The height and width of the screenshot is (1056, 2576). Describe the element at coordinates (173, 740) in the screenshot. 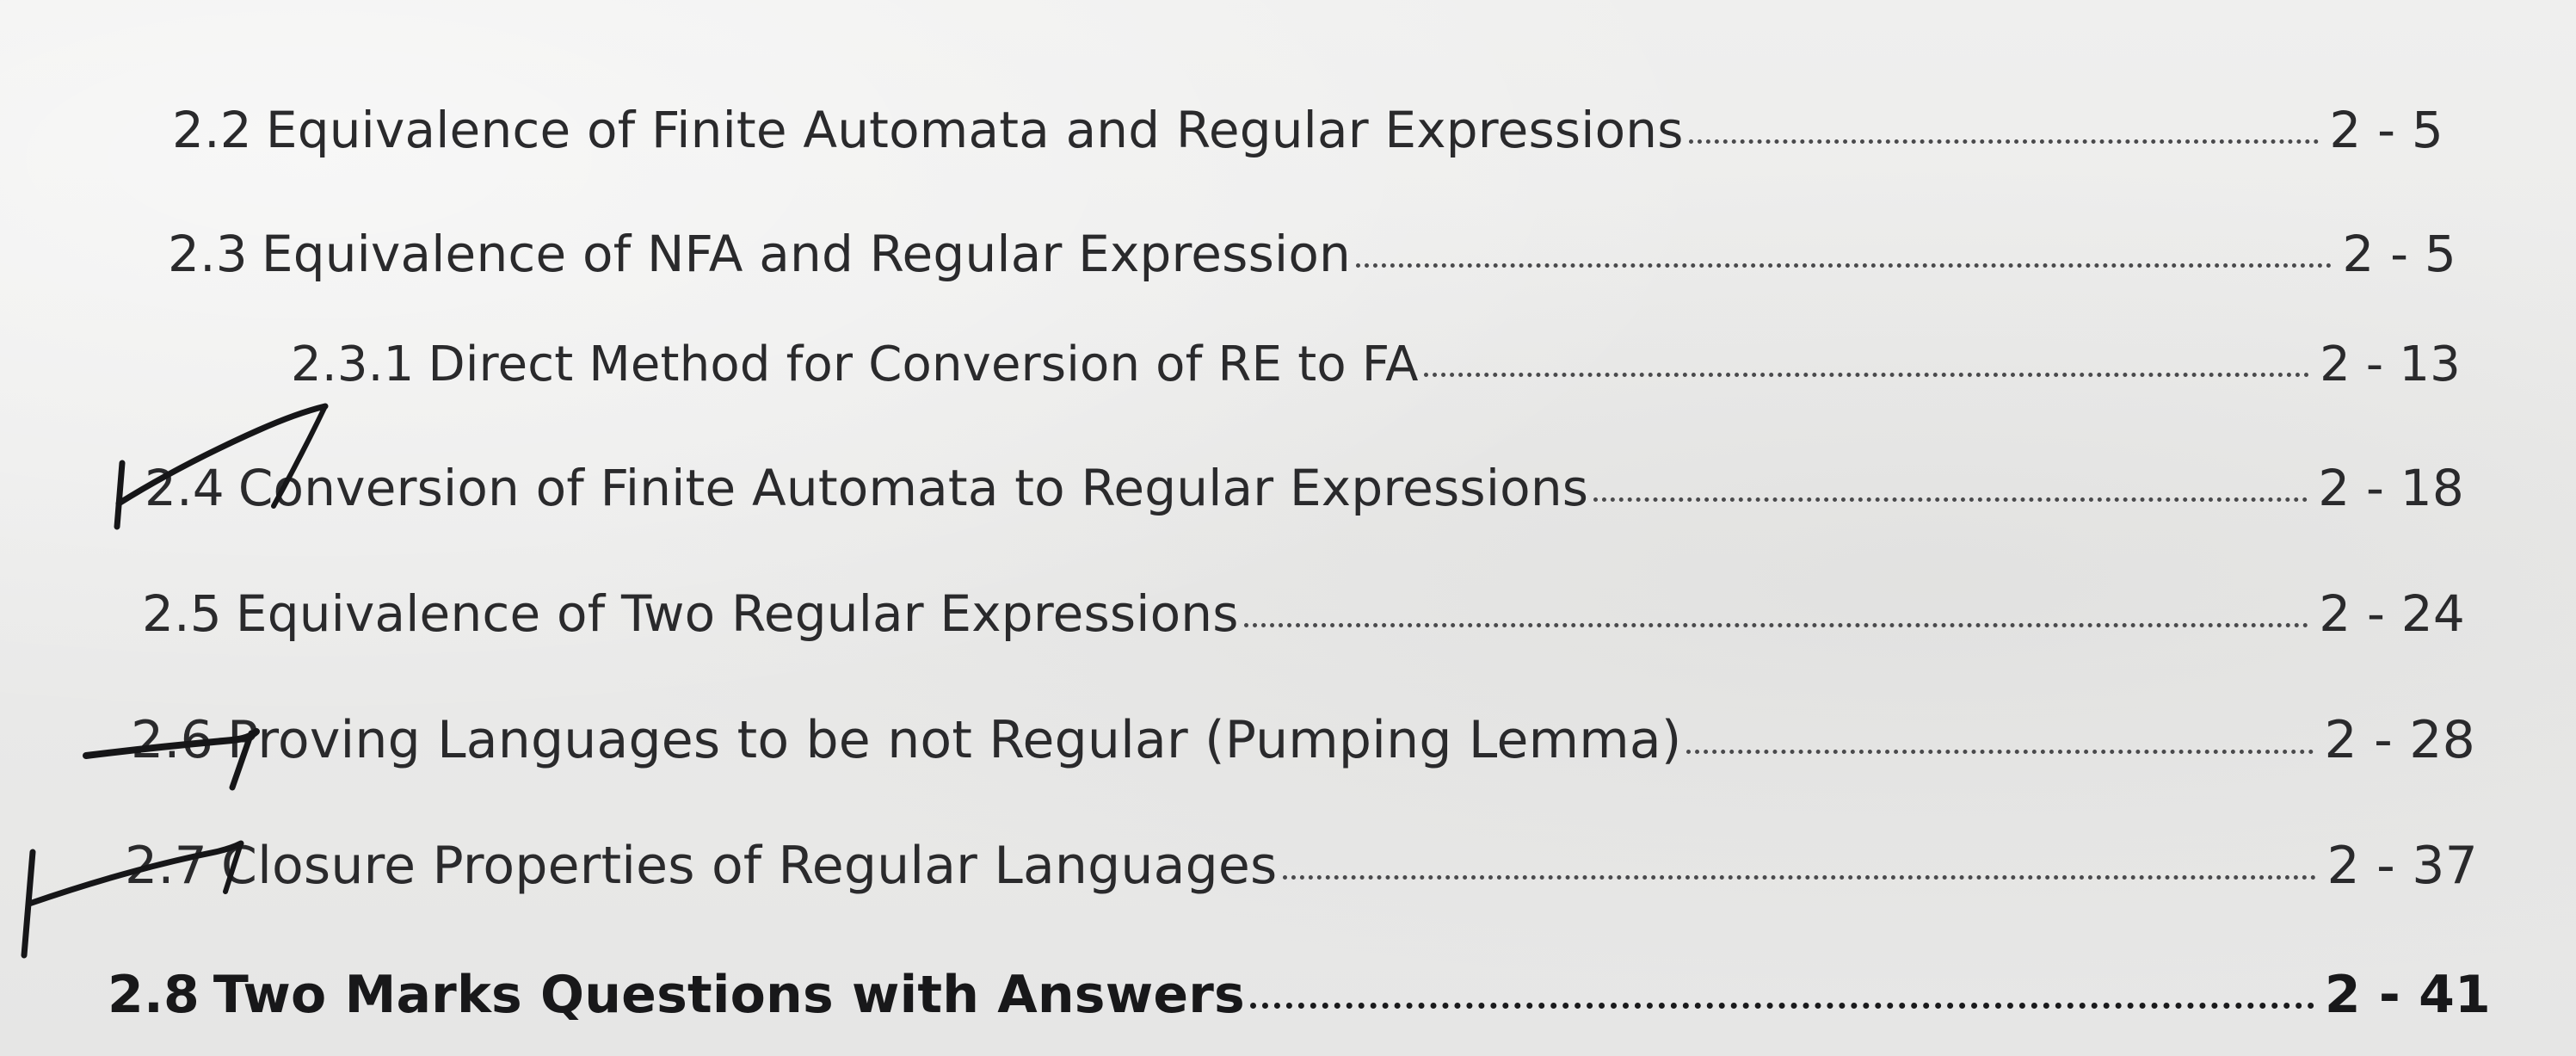

I see `section-number: 2.6` at that location.